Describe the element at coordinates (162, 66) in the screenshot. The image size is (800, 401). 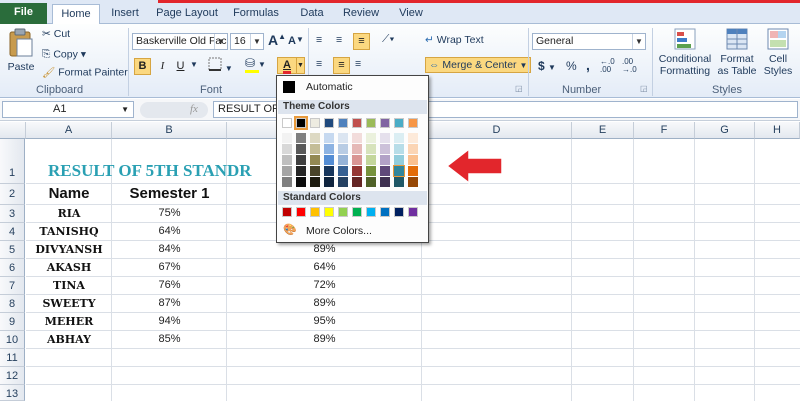
I see `italic-button: I` at that location.